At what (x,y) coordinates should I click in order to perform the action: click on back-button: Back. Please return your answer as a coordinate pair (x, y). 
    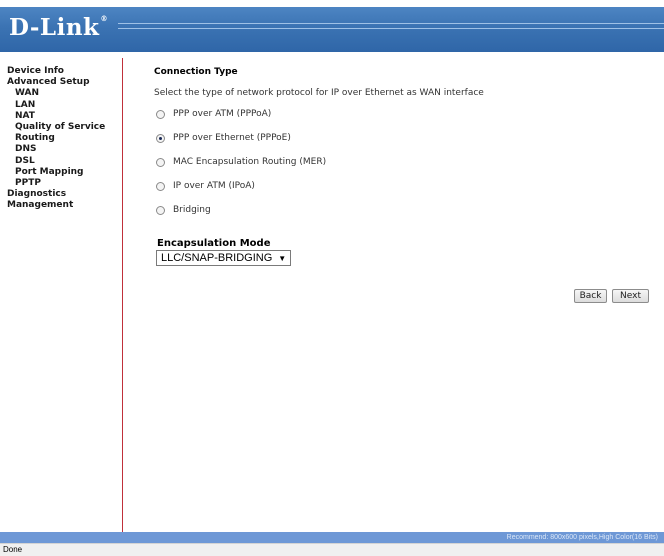
    Looking at the image, I should click on (590, 296).